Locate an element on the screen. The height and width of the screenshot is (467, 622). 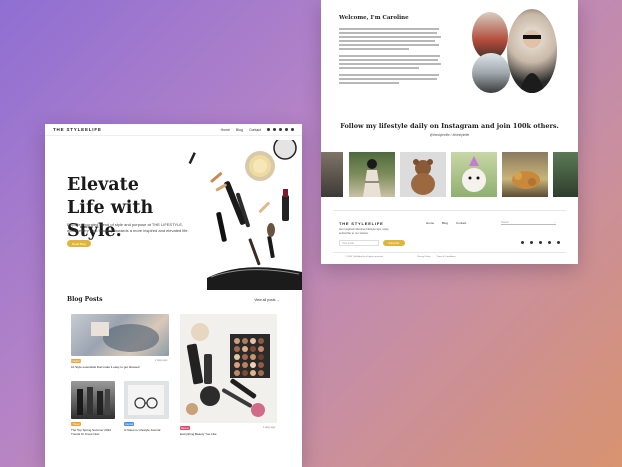
post-category-tag: Journal is located at coordinates (129, 424).